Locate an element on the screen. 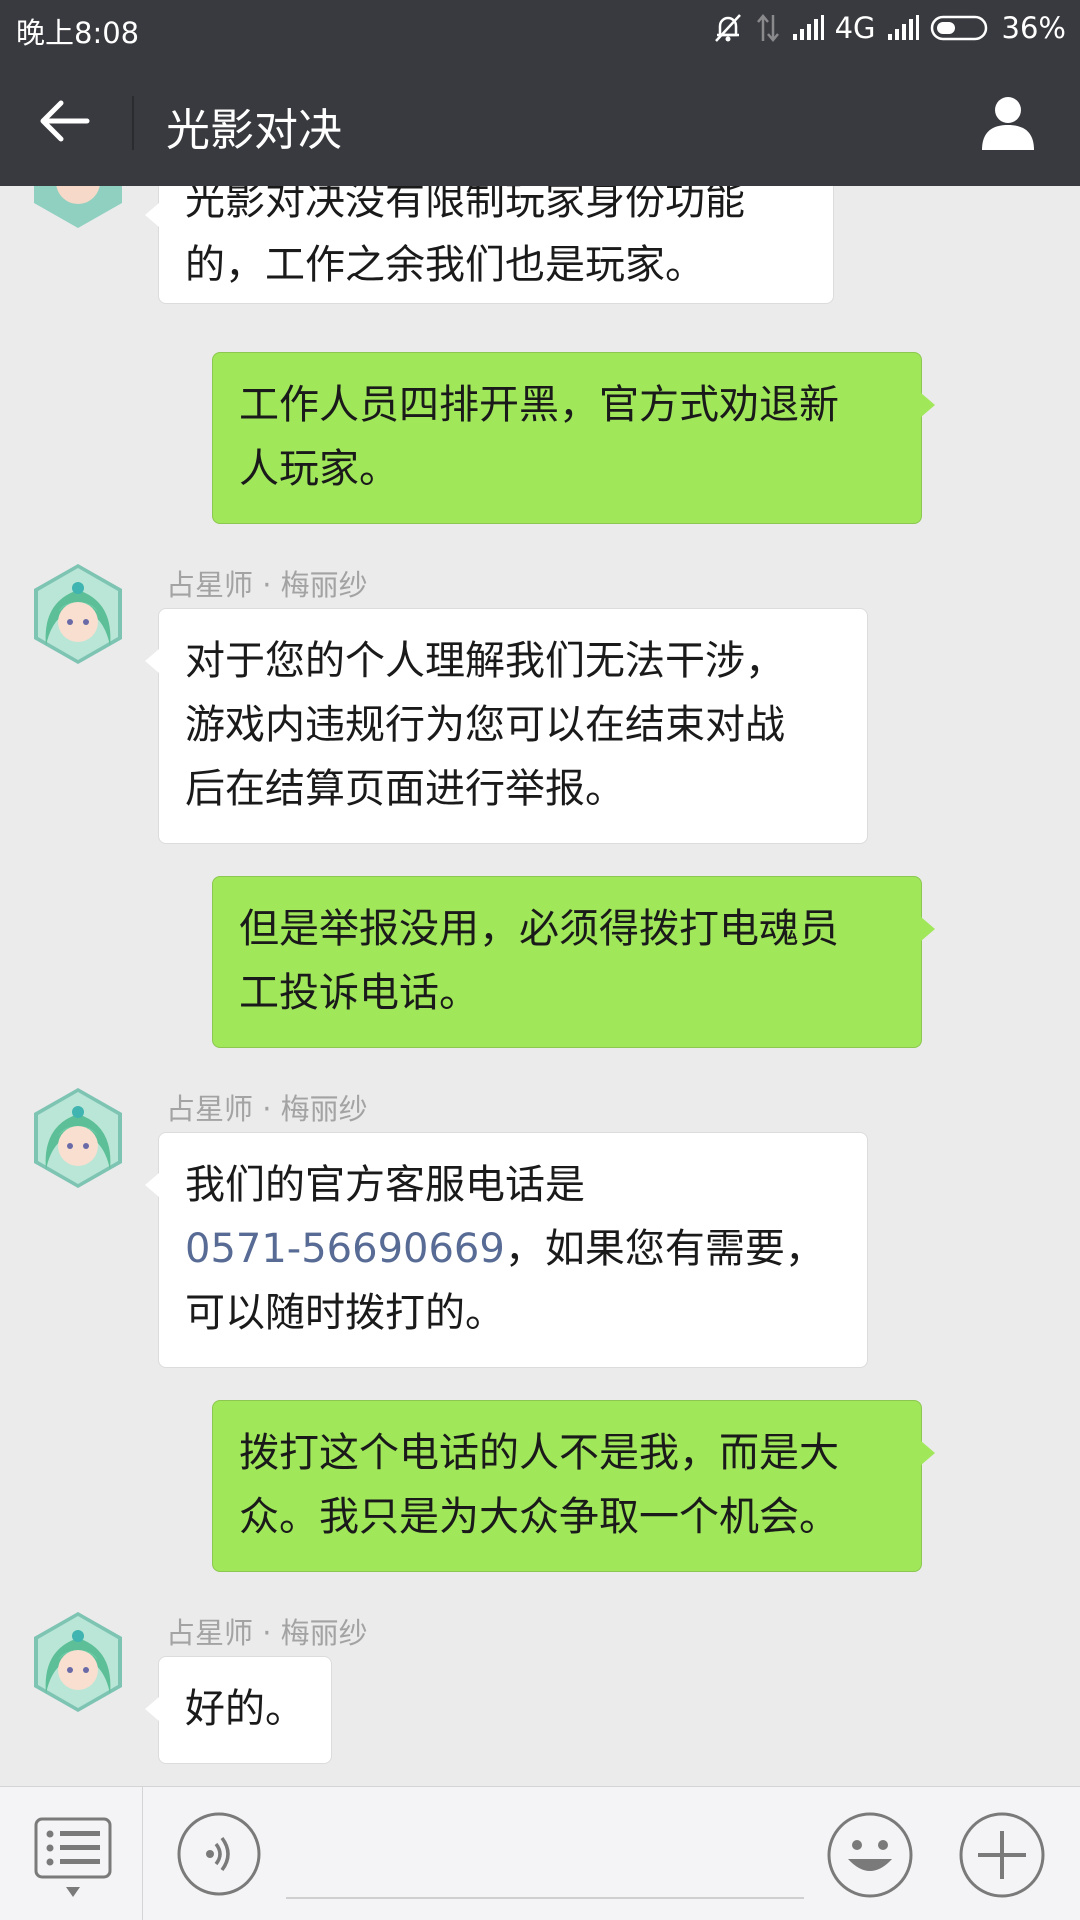 This screenshot has height=1920, width=1080. message-text: 众。我只是为大众争取一个机会。 is located at coordinates (539, 1517).